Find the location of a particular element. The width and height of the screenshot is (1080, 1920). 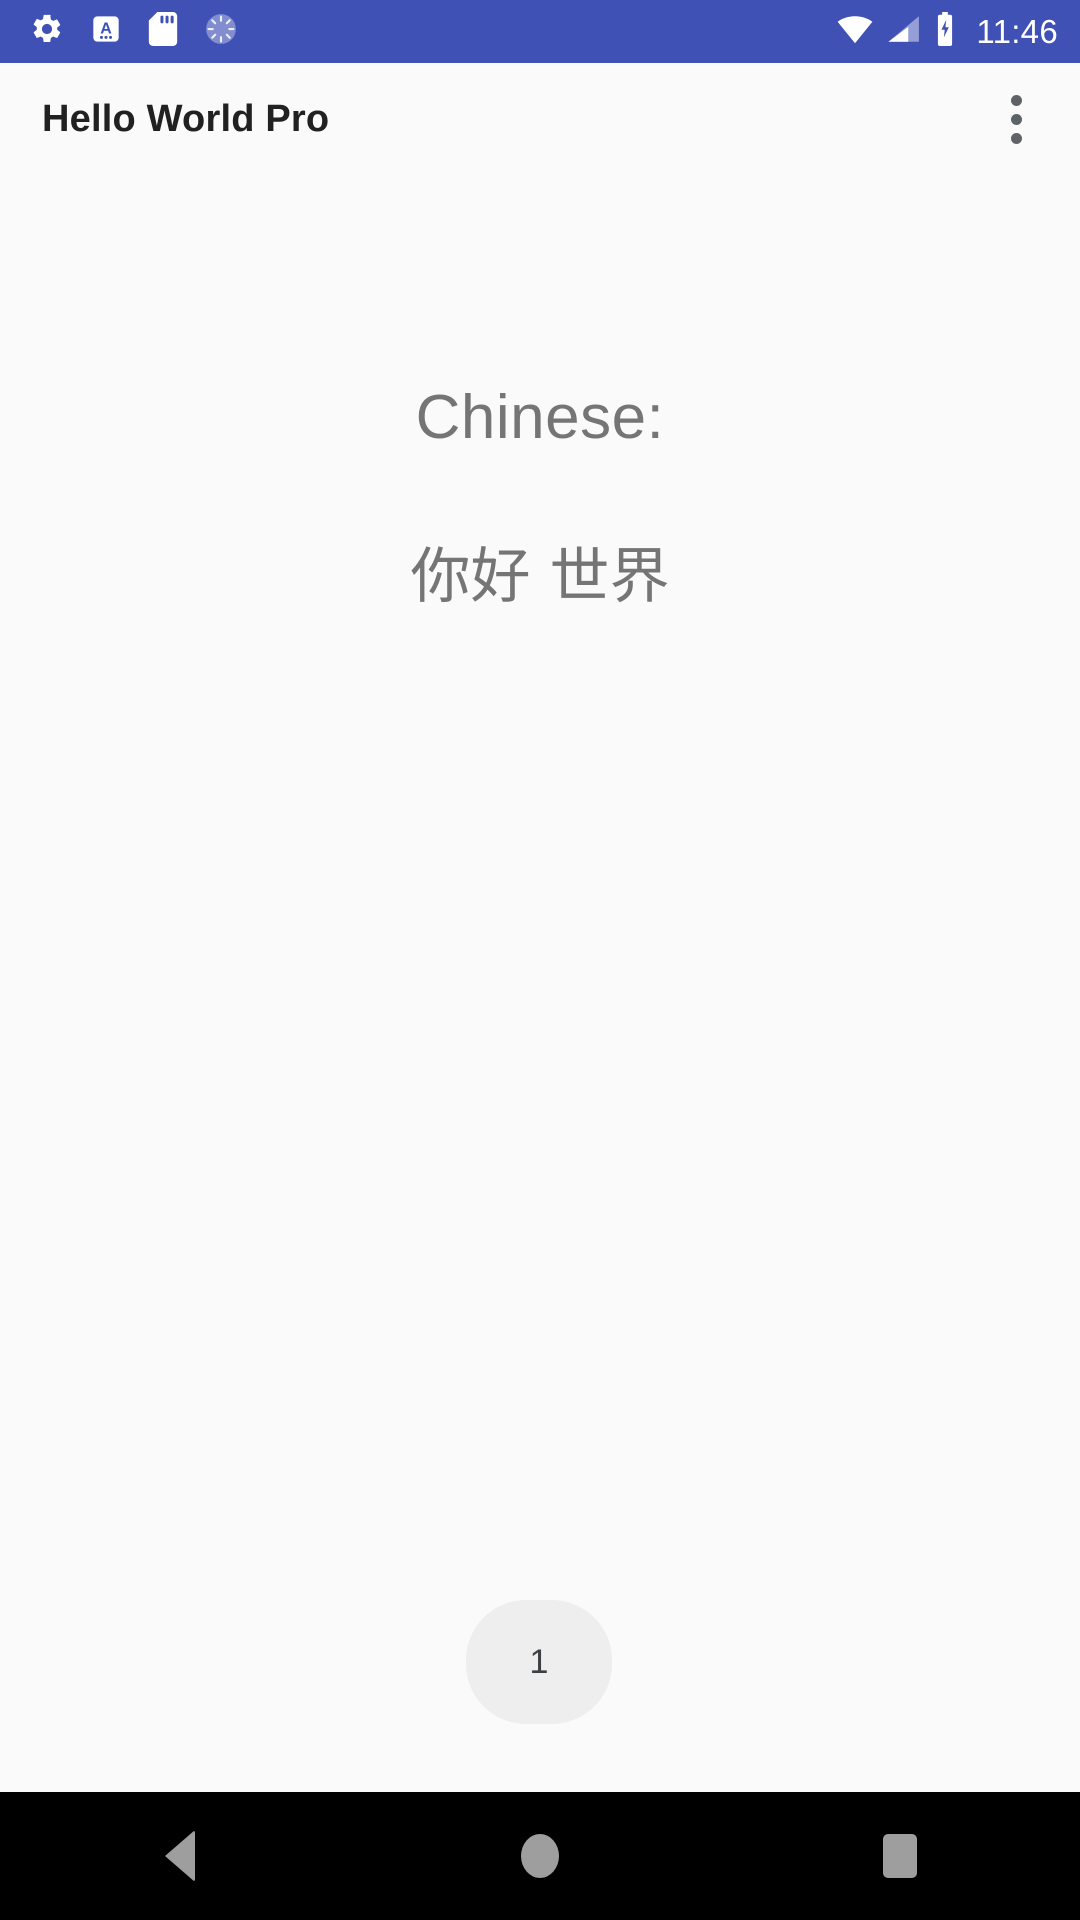

navigation-bar is located at coordinates (540, 1856).